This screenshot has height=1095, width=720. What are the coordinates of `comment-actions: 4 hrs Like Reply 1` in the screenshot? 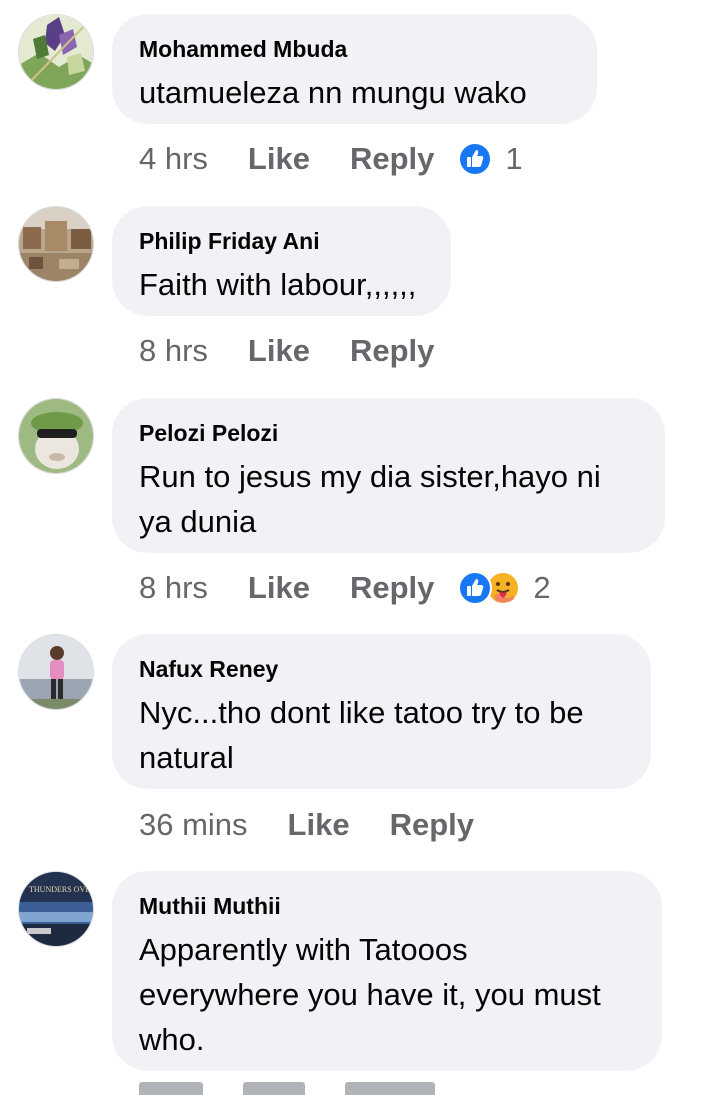 It's located at (331, 159).